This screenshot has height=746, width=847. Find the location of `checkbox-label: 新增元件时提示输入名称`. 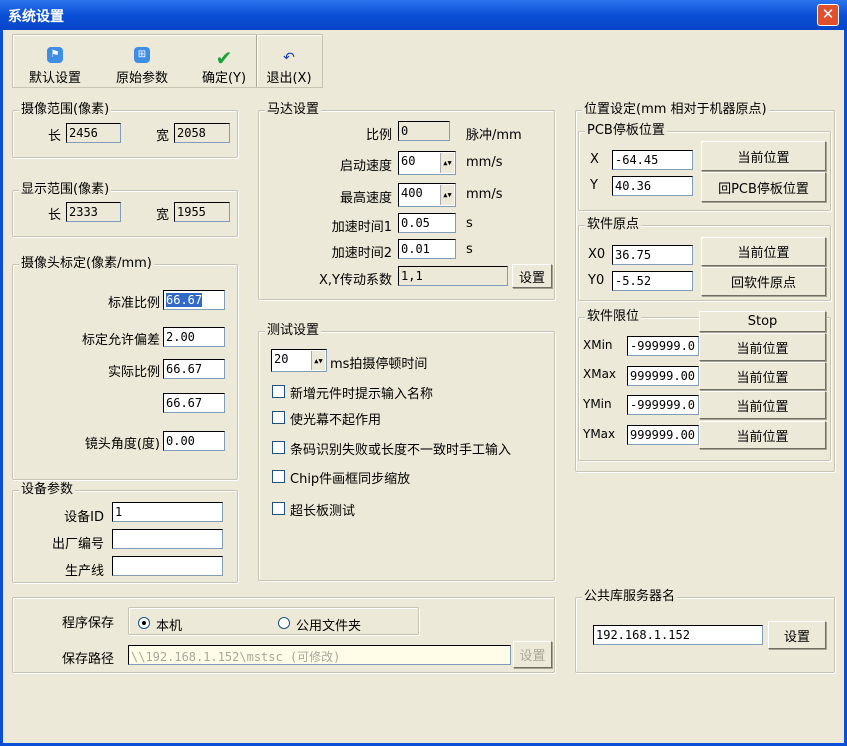

checkbox-label: 新增元件时提示输入名称 is located at coordinates (362, 394).